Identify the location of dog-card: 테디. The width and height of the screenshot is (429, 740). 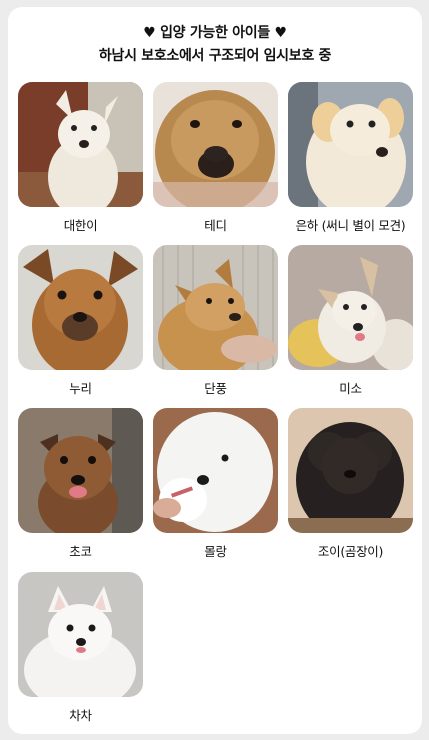
(215, 162).